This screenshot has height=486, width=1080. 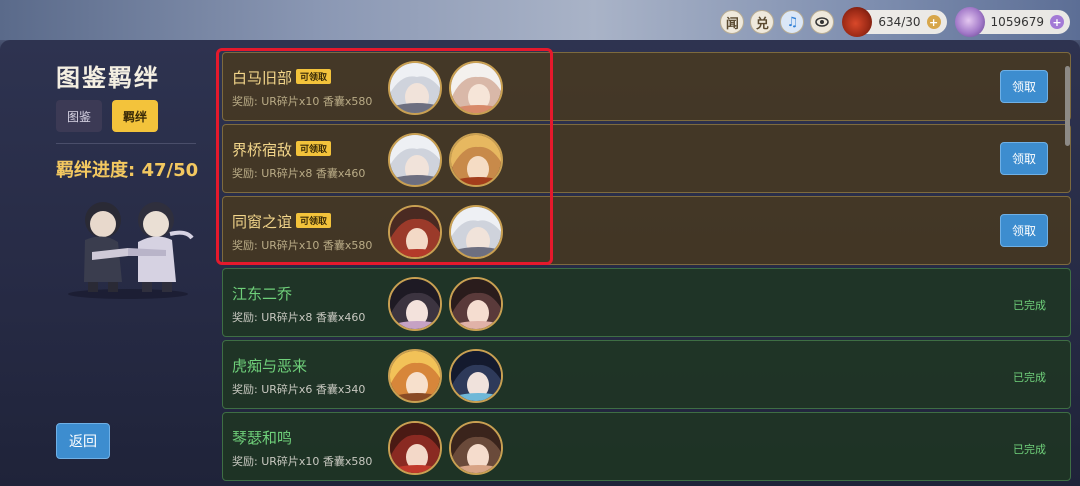 What do you see at coordinates (969, 22) in the screenshot?
I see `orb-icon` at bounding box center [969, 22].